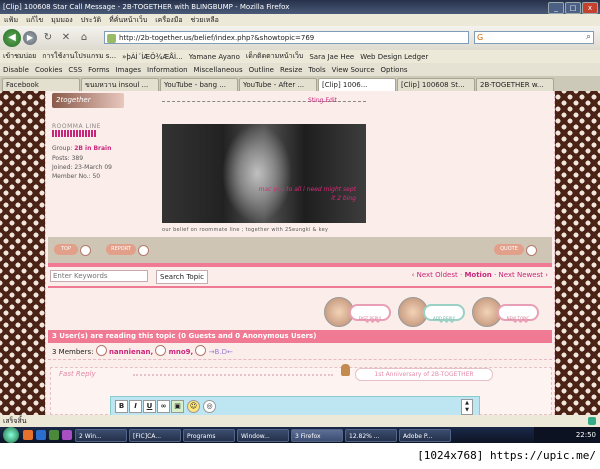 The image size is (600, 469). Describe the element at coordinates (506, 455) in the screenshot. I see `watermark-text: [1024x768] https://upic.me/` at that location.